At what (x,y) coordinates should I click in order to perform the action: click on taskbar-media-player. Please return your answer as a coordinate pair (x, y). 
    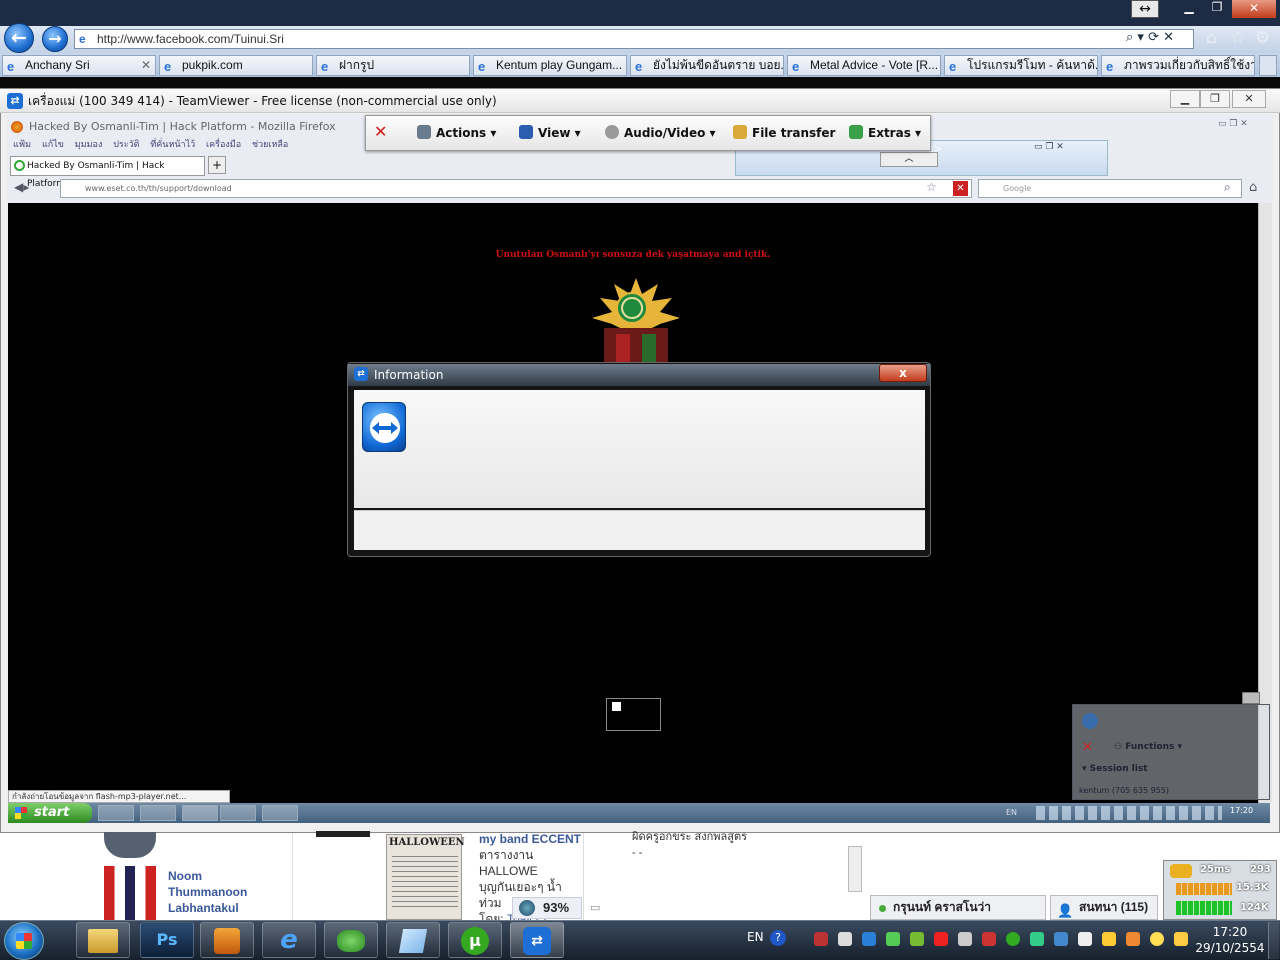
    Looking at the image, I should click on (227, 940).